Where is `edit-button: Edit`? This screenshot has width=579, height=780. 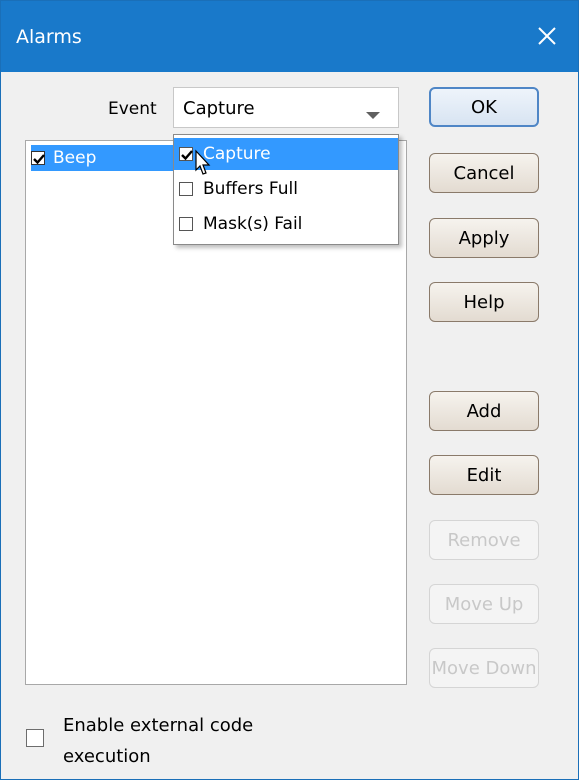 edit-button: Edit is located at coordinates (484, 475).